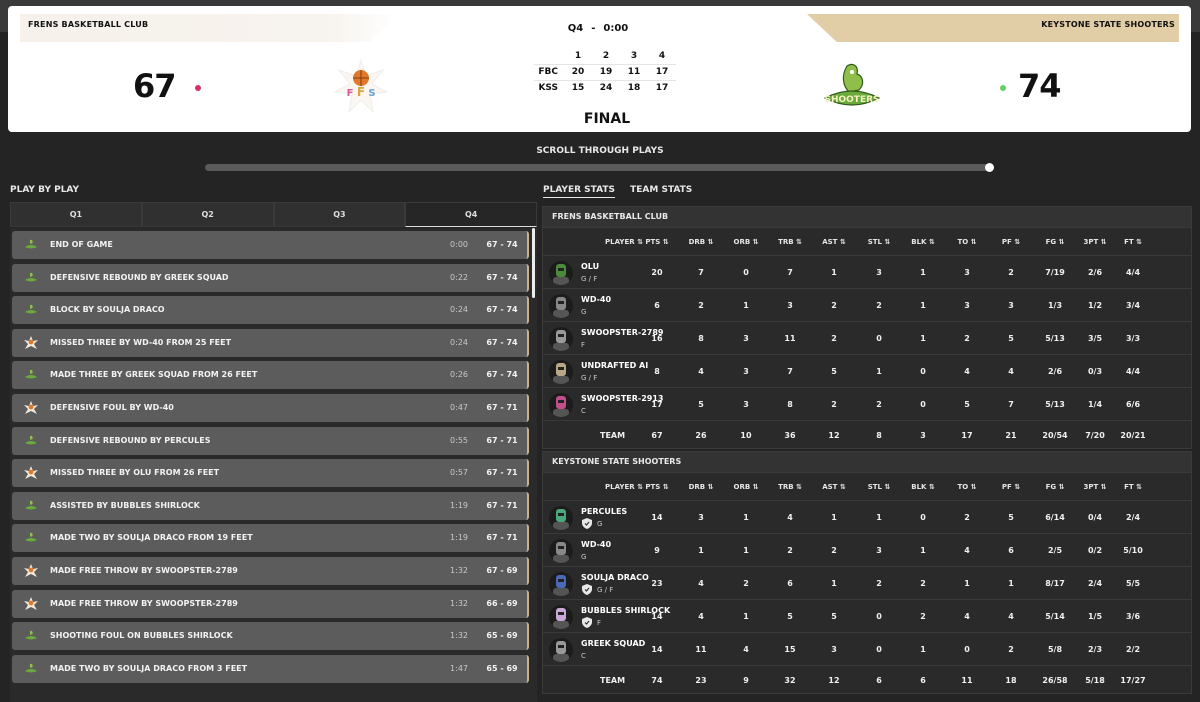 Image resolution: width=1200 pixels, height=702 pixels. Describe the element at coordinates (270, 505) in the screenshot. I see `play-row: ASSISTED BY BUBBLES SHIRLOCK 1:19 67 - 71` at that location.